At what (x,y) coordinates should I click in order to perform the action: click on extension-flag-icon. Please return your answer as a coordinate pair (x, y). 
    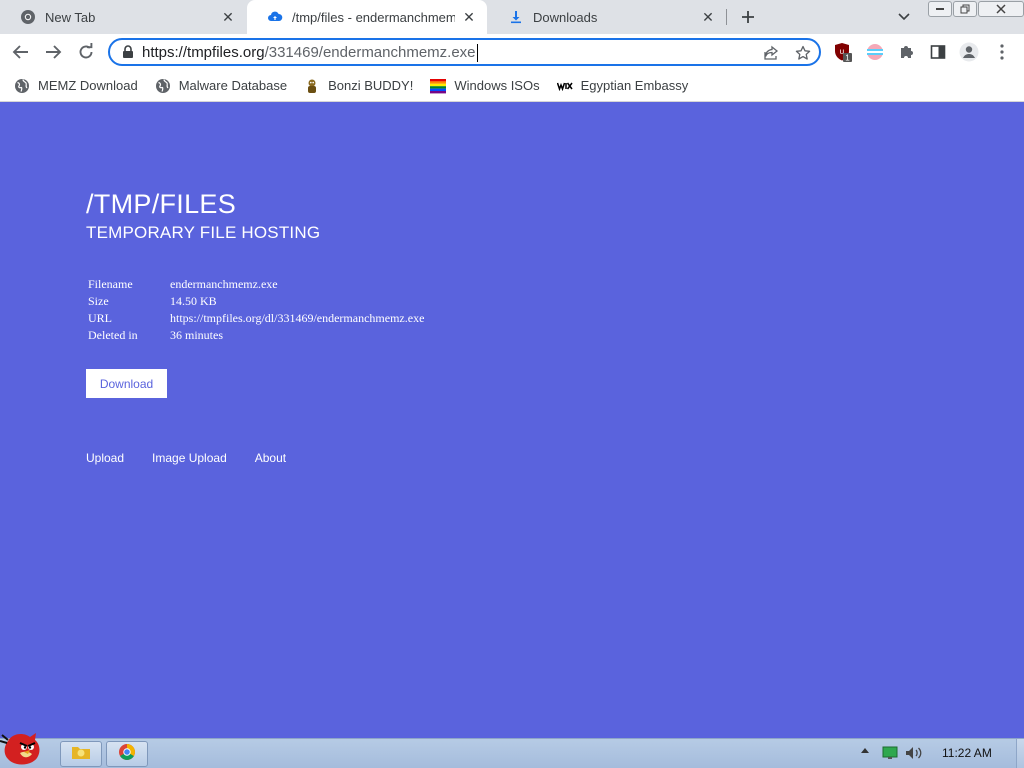
    Looking at the image, I should click on (875, 52).